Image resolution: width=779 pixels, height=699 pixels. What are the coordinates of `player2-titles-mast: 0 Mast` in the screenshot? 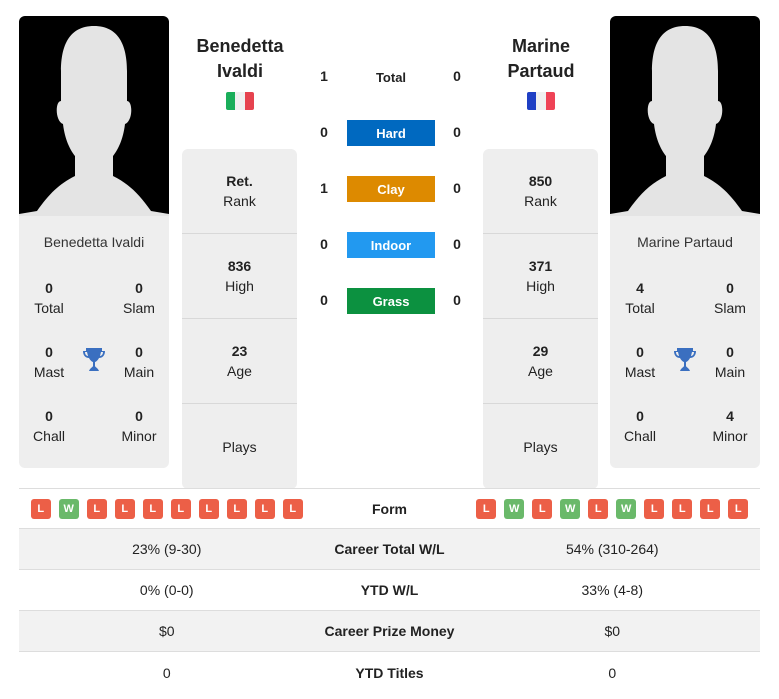 It's located at (640, 362).